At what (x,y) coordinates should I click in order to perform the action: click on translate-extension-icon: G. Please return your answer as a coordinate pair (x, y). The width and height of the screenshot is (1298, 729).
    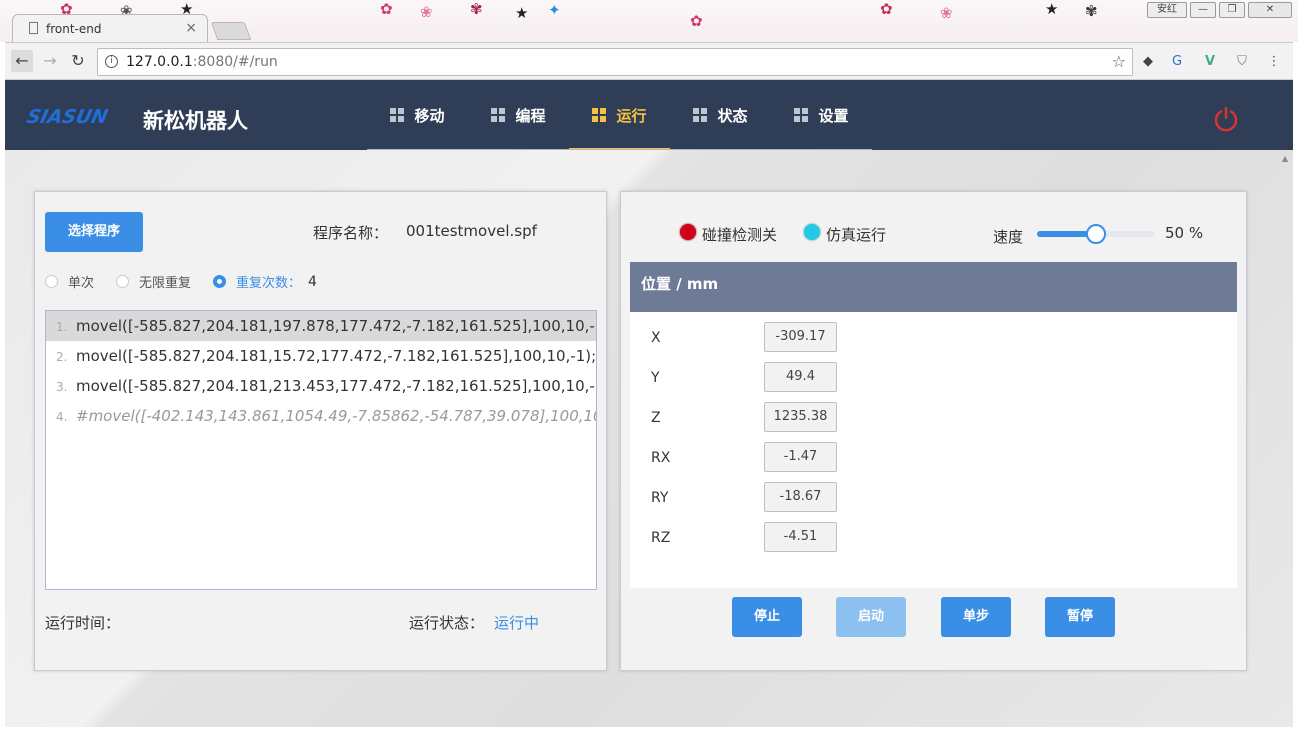
    Looking at the image, I should click on (1177, 62).